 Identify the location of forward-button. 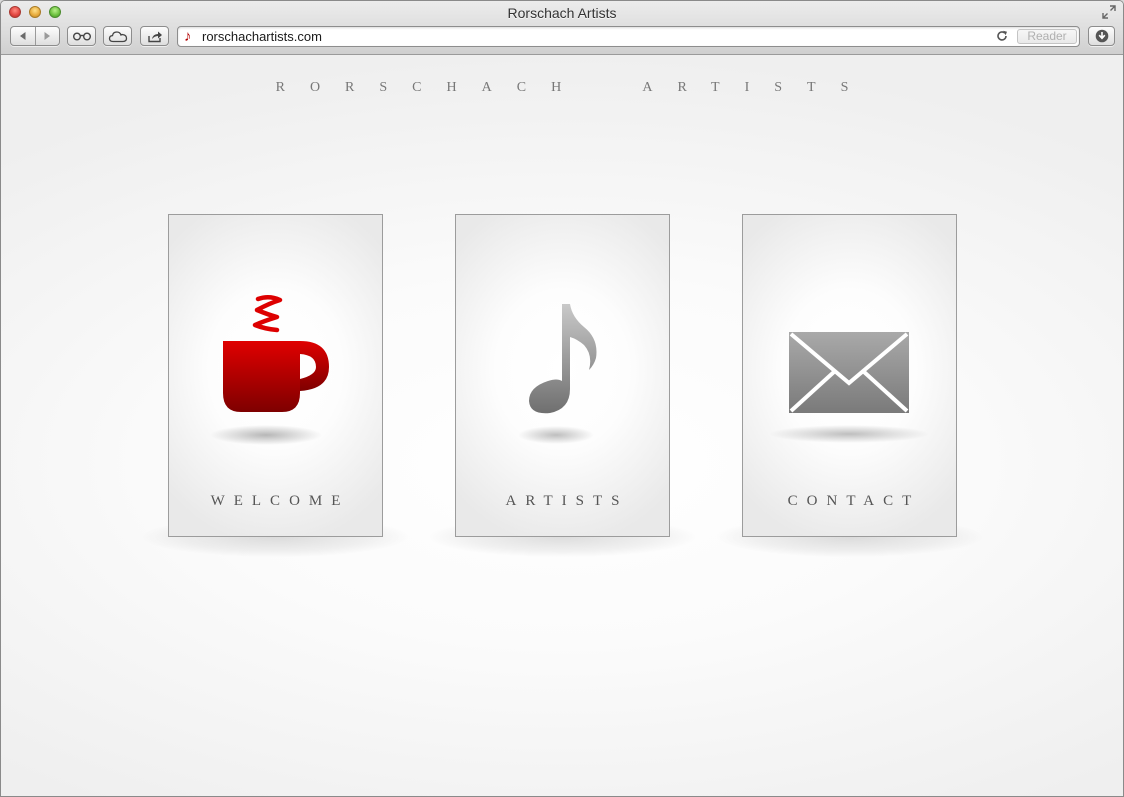
(47, 36).